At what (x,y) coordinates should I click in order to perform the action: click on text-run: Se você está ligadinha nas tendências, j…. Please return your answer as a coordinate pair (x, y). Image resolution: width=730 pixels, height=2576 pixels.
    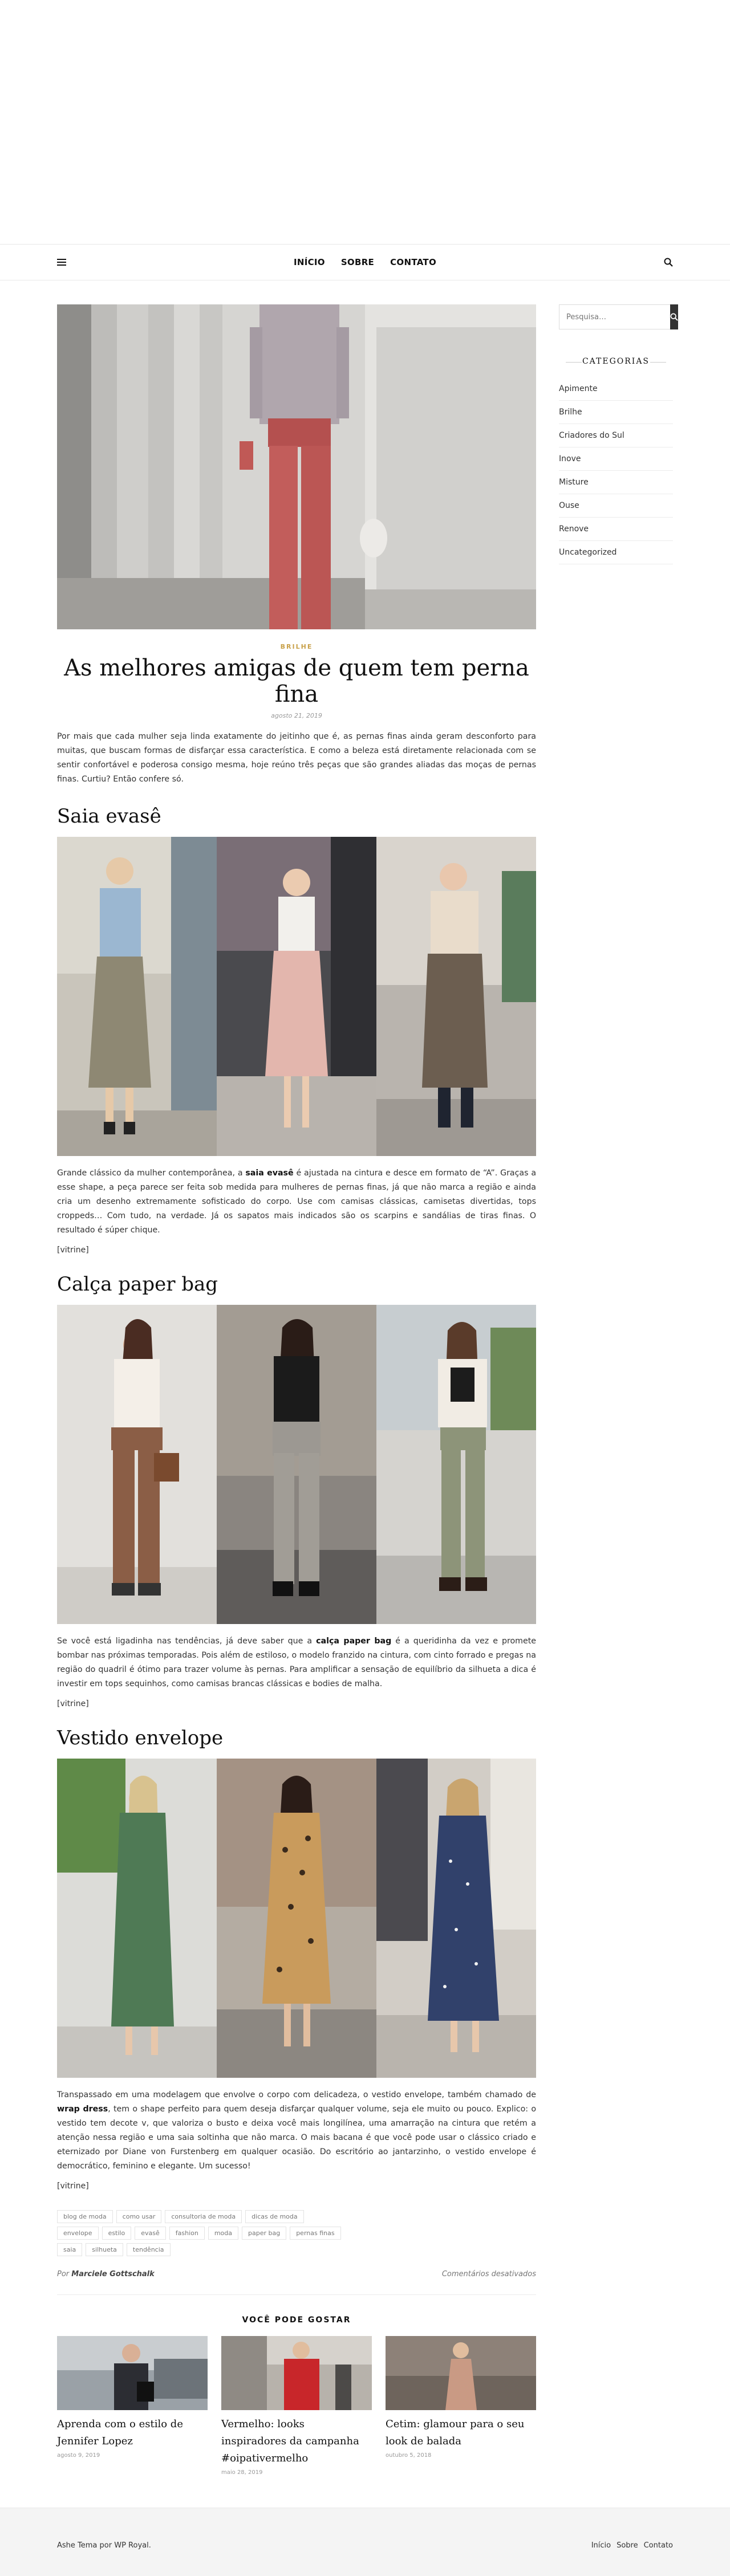
    Looking at the image, I should click on (187, 1641).